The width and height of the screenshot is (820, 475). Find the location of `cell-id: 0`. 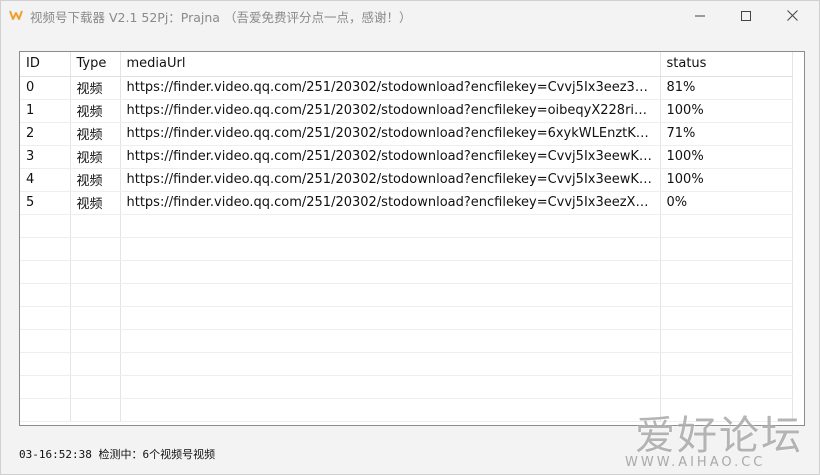

cell-id: 0 is located at coordinates (45, 88).